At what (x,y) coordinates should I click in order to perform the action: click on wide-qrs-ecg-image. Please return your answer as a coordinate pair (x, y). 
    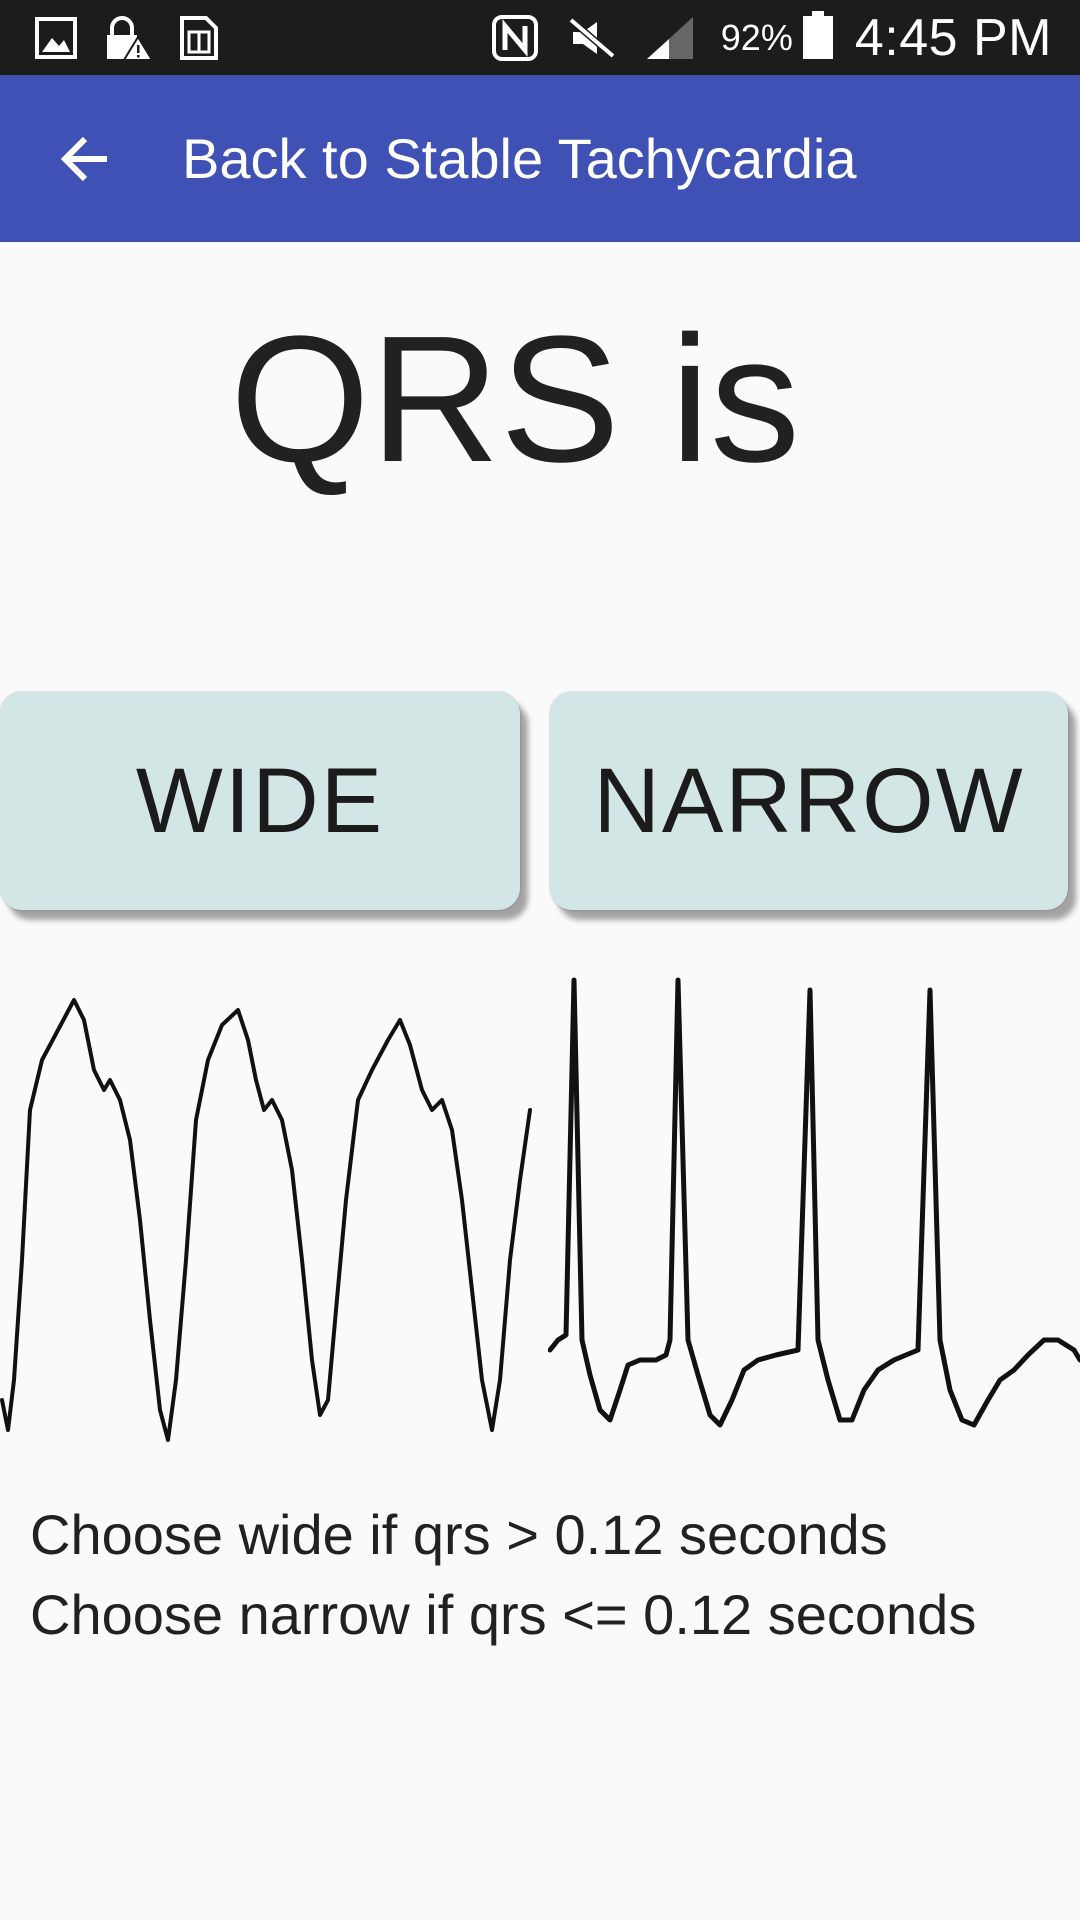
    Looking at the image, I should click on (266, 1205).